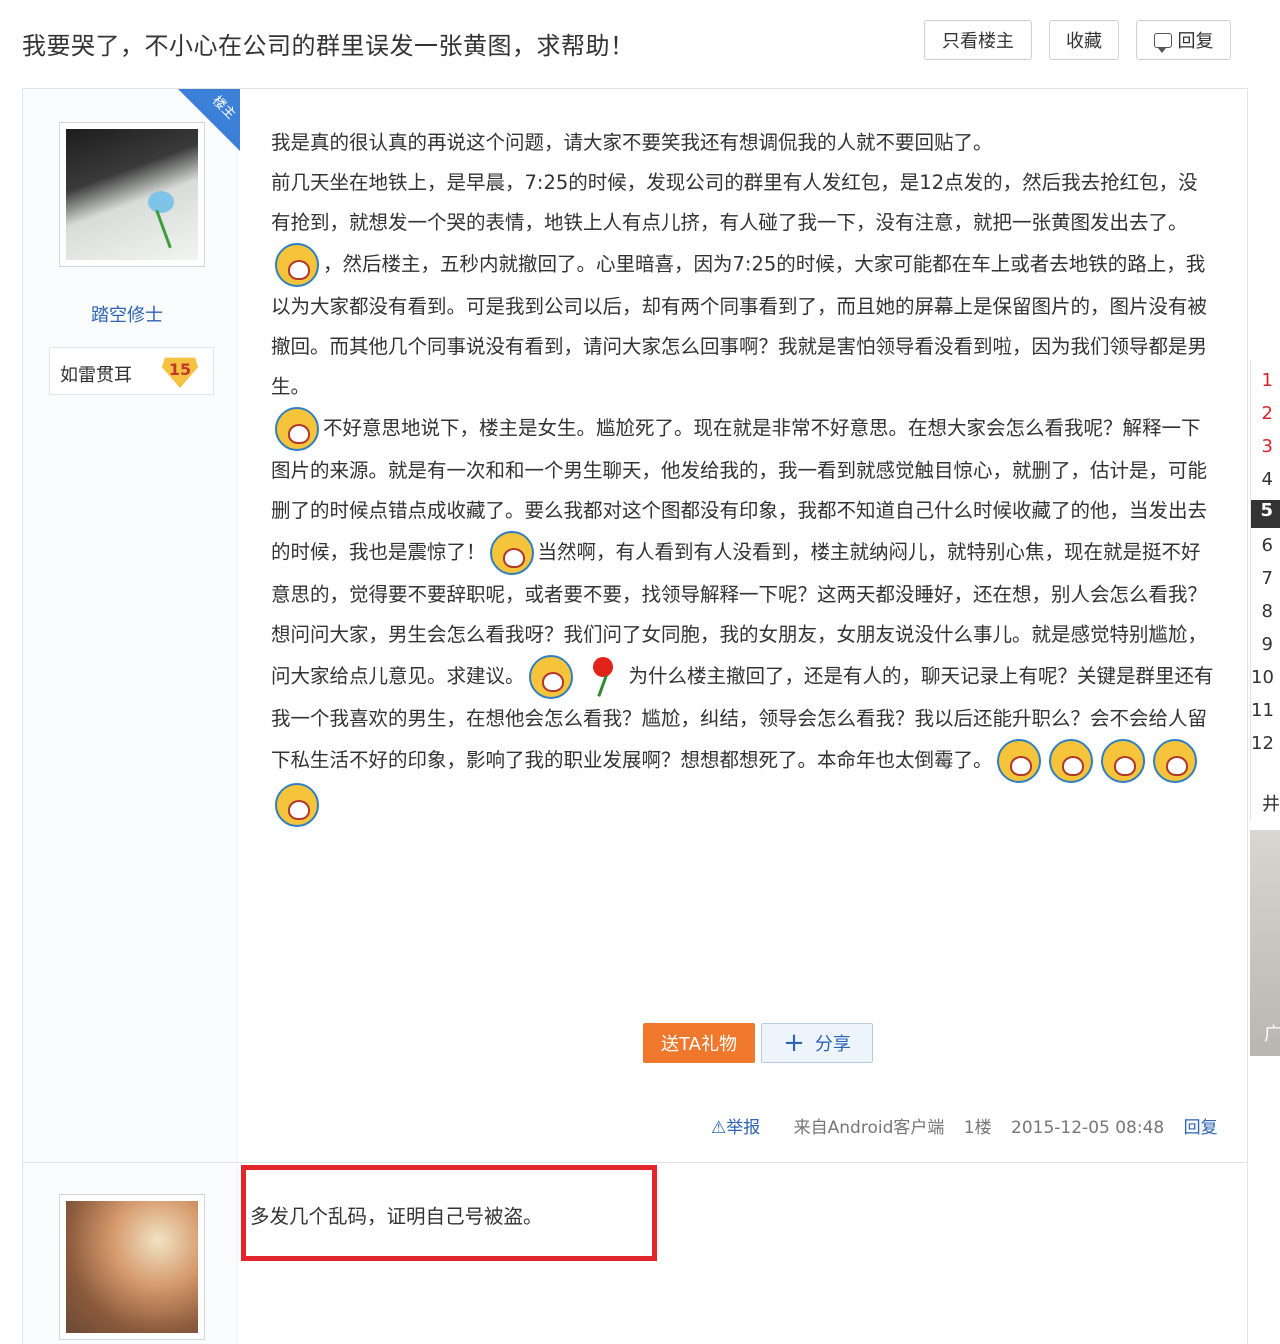  I want to click on page-link: 11, so click(1265, 710).